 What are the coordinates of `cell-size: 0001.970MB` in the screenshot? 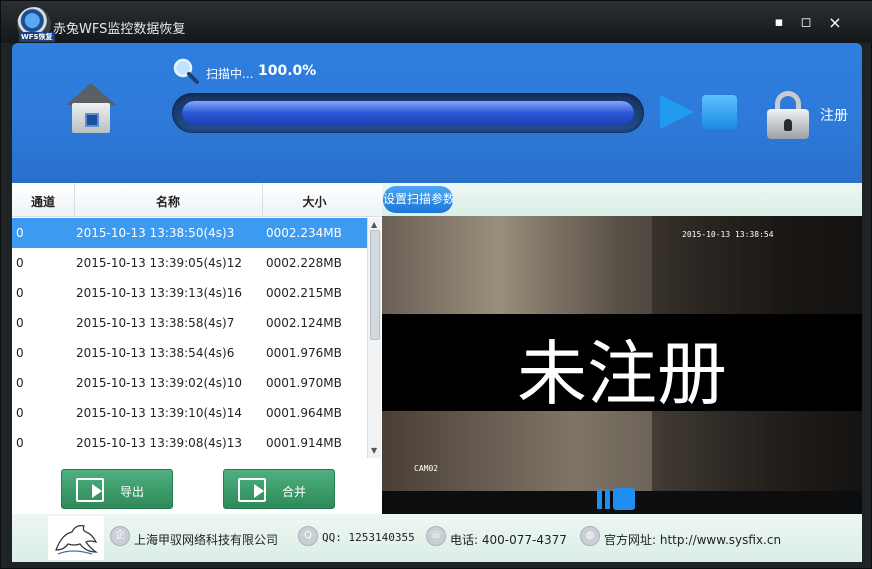 It's located at (304, 383).